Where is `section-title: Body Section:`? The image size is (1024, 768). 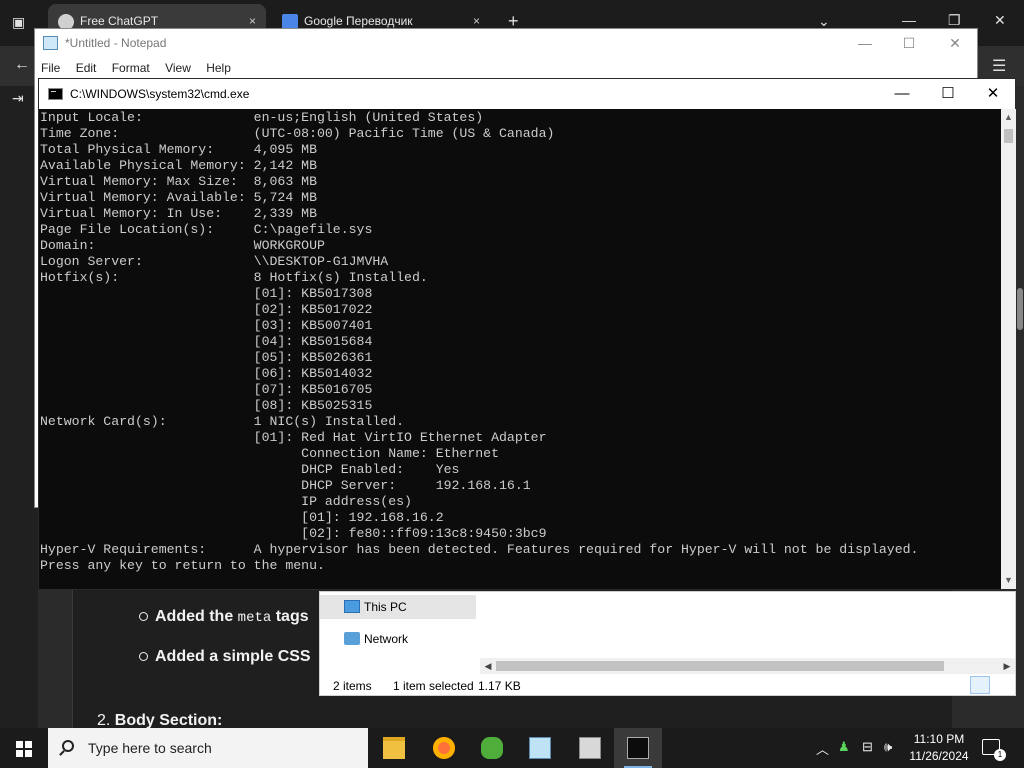 section-title: Body Section: is located at coordinates (168, 720).